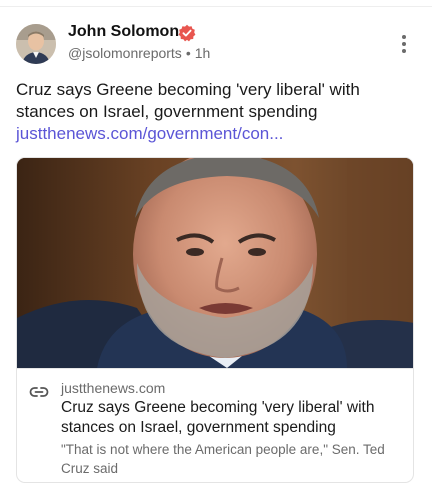  I want to click on card-domain: justthenews.com, so click(113, 388).